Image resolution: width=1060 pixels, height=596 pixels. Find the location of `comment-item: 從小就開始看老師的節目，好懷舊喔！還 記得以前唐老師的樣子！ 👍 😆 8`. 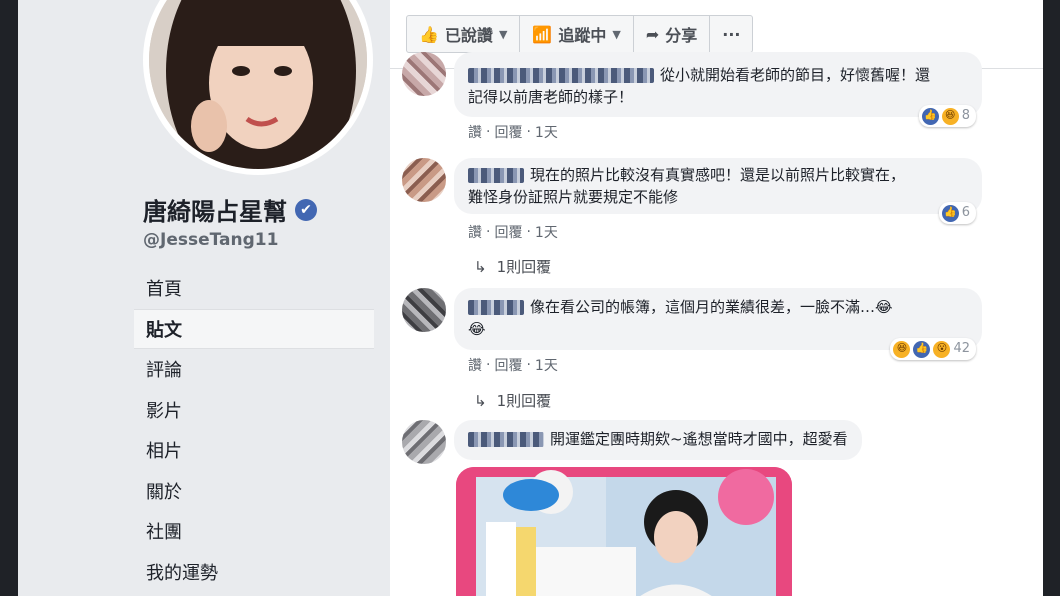

comment-item: 從小就開始看老師的節目，好懷舊喔！還 記得以前唐老師的樣子！ 👍 😆 8 is located at coordinates (692, 89).